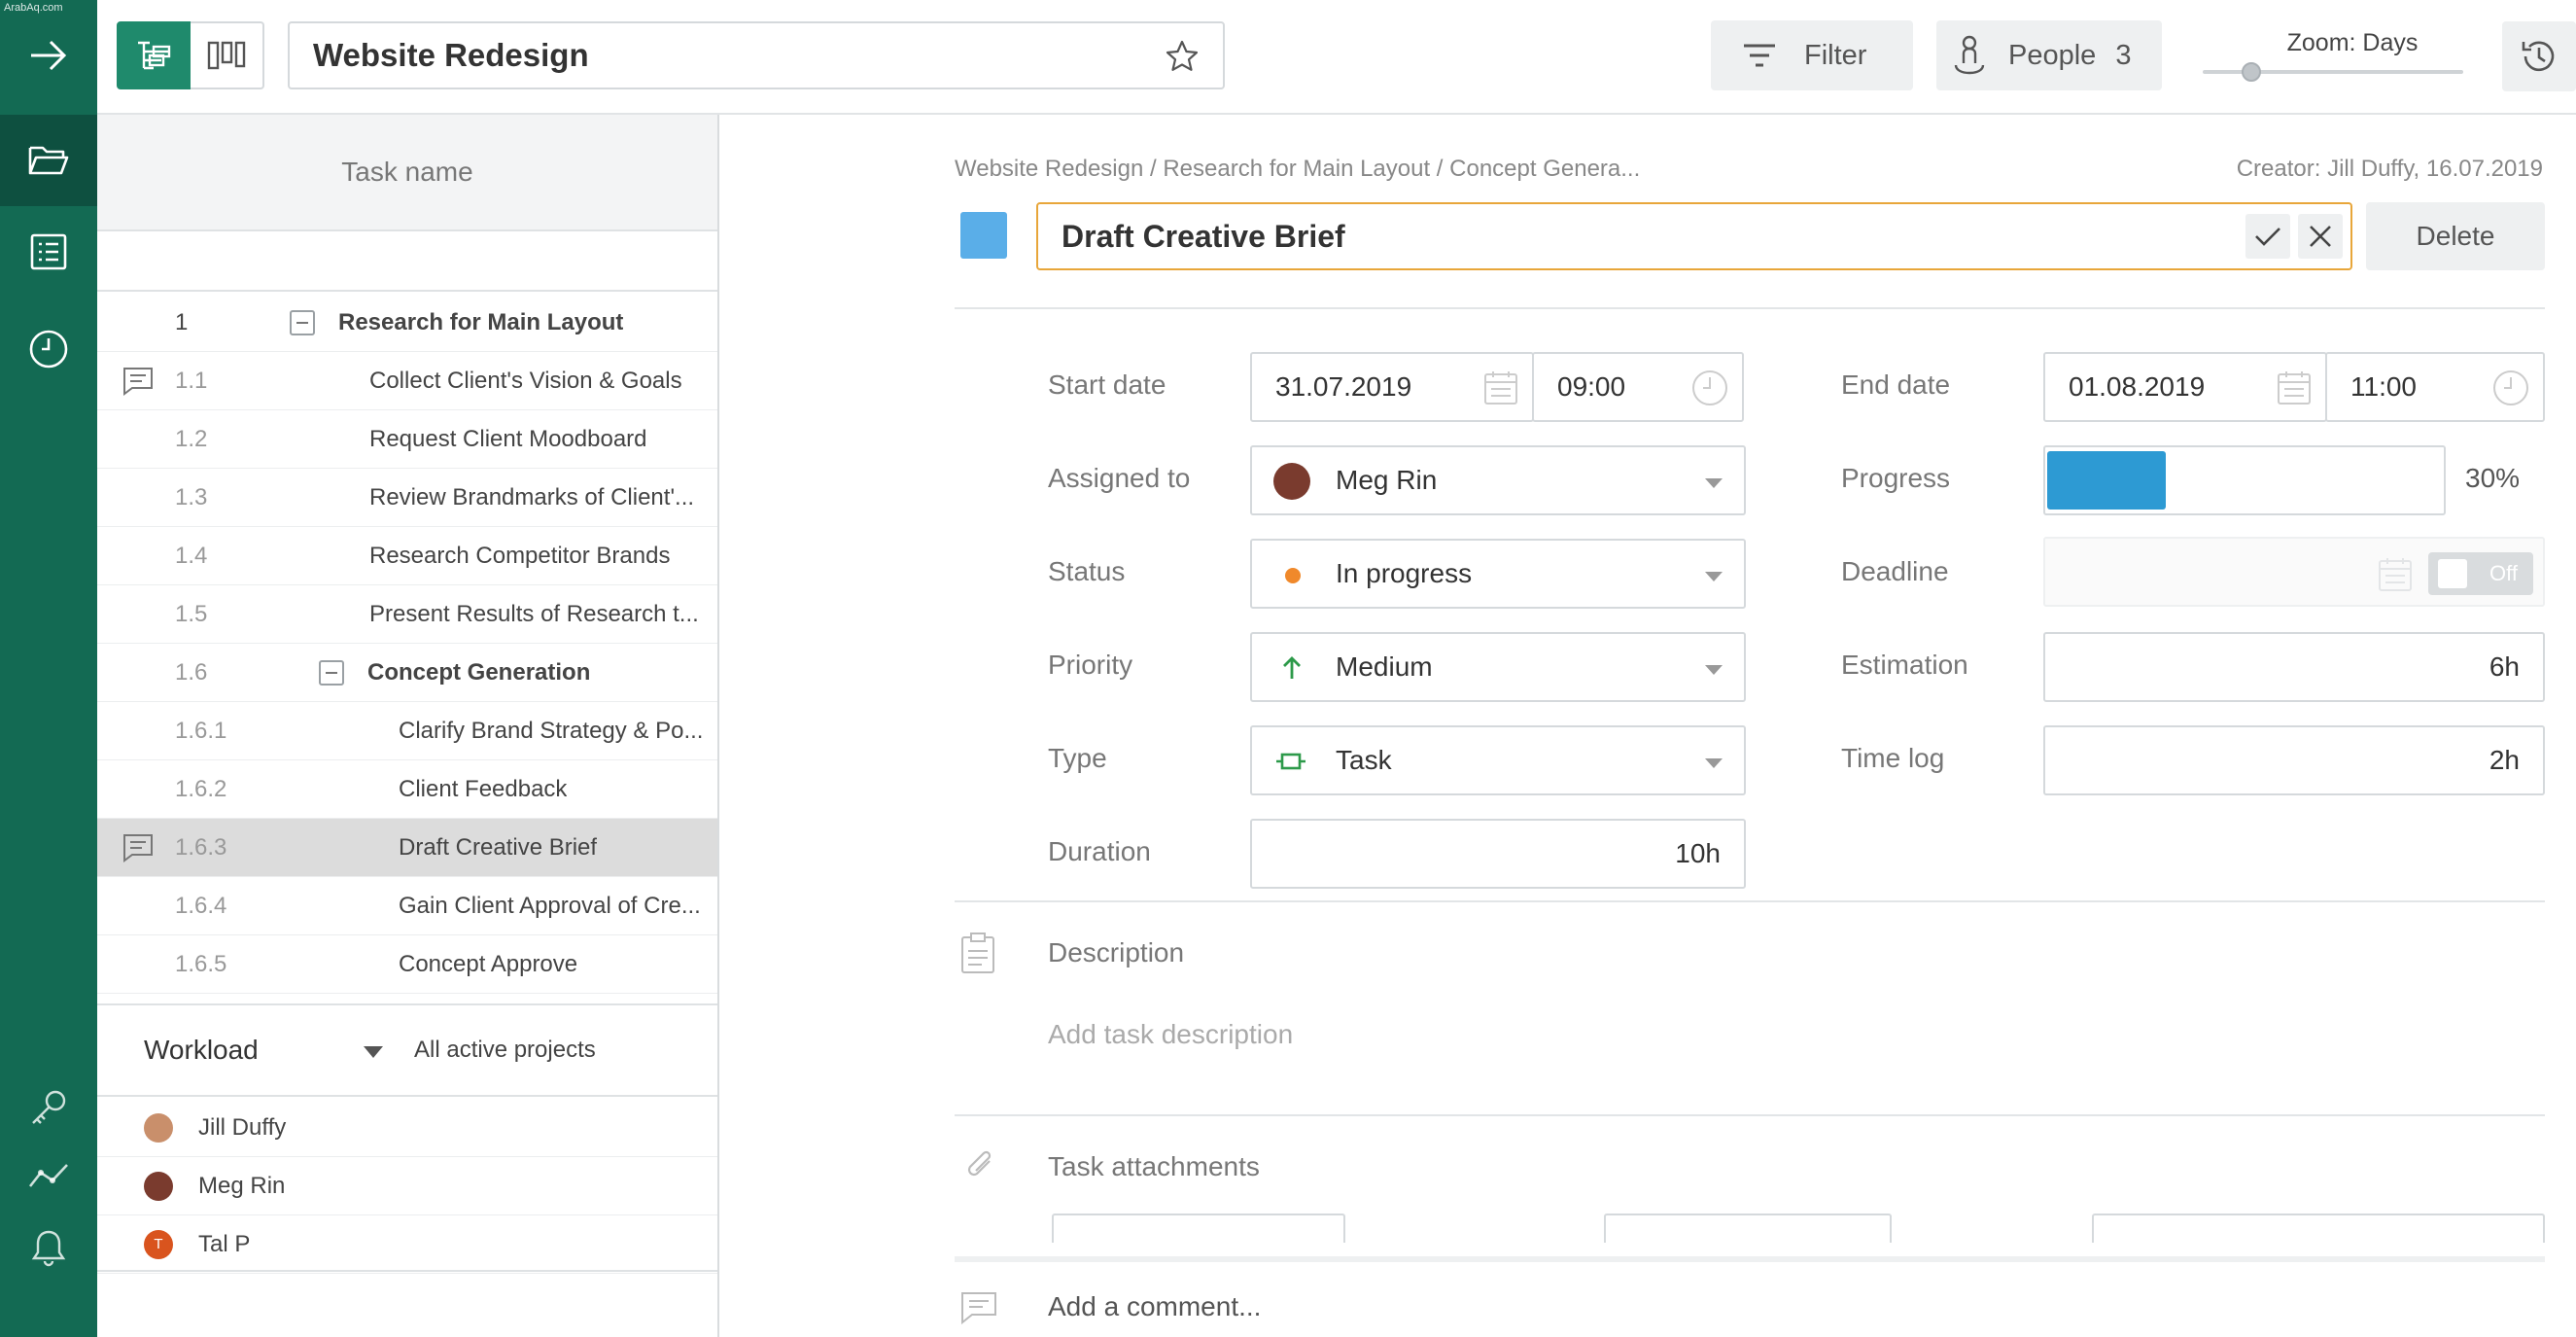  What do you see at coordinates (2252, 72) in the screenshot?
I see `zoom-slider-handle` at bounding box center [2252, 72].